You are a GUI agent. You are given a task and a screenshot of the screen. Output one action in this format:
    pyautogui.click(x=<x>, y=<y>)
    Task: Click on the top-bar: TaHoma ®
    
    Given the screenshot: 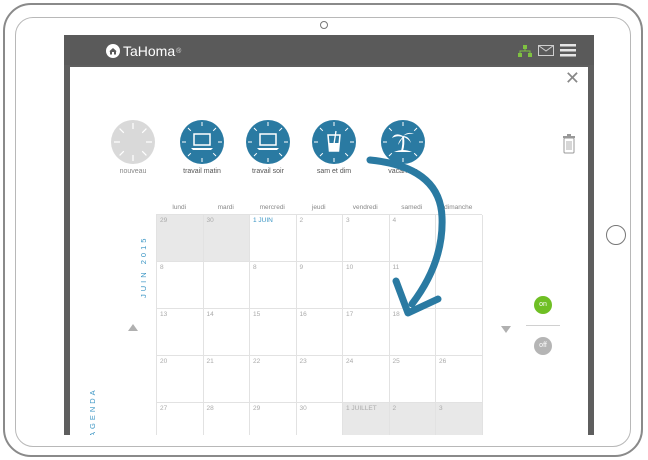 What is the action you would take?
    pyautogui.click(x=329, y=50)
    